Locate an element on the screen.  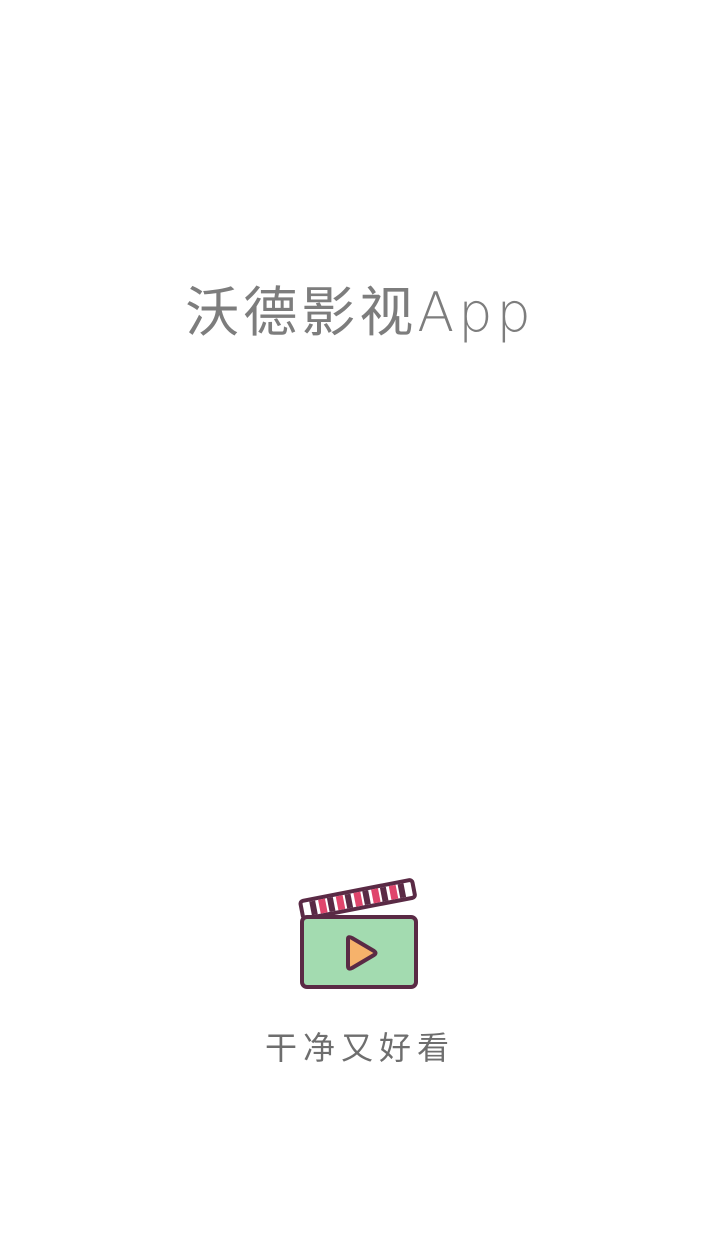
clapperboard-play-icon is located at coordinates (360, 930).